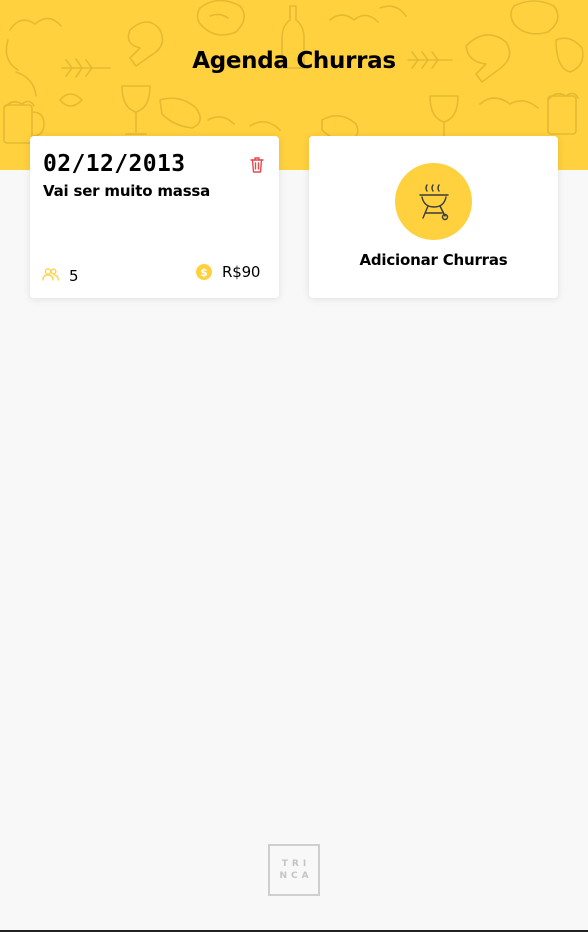  What do you see at coordinates (74, 276) in the screenshot?
I see `guest-count-value: 5` at bounding box center [74, 276].